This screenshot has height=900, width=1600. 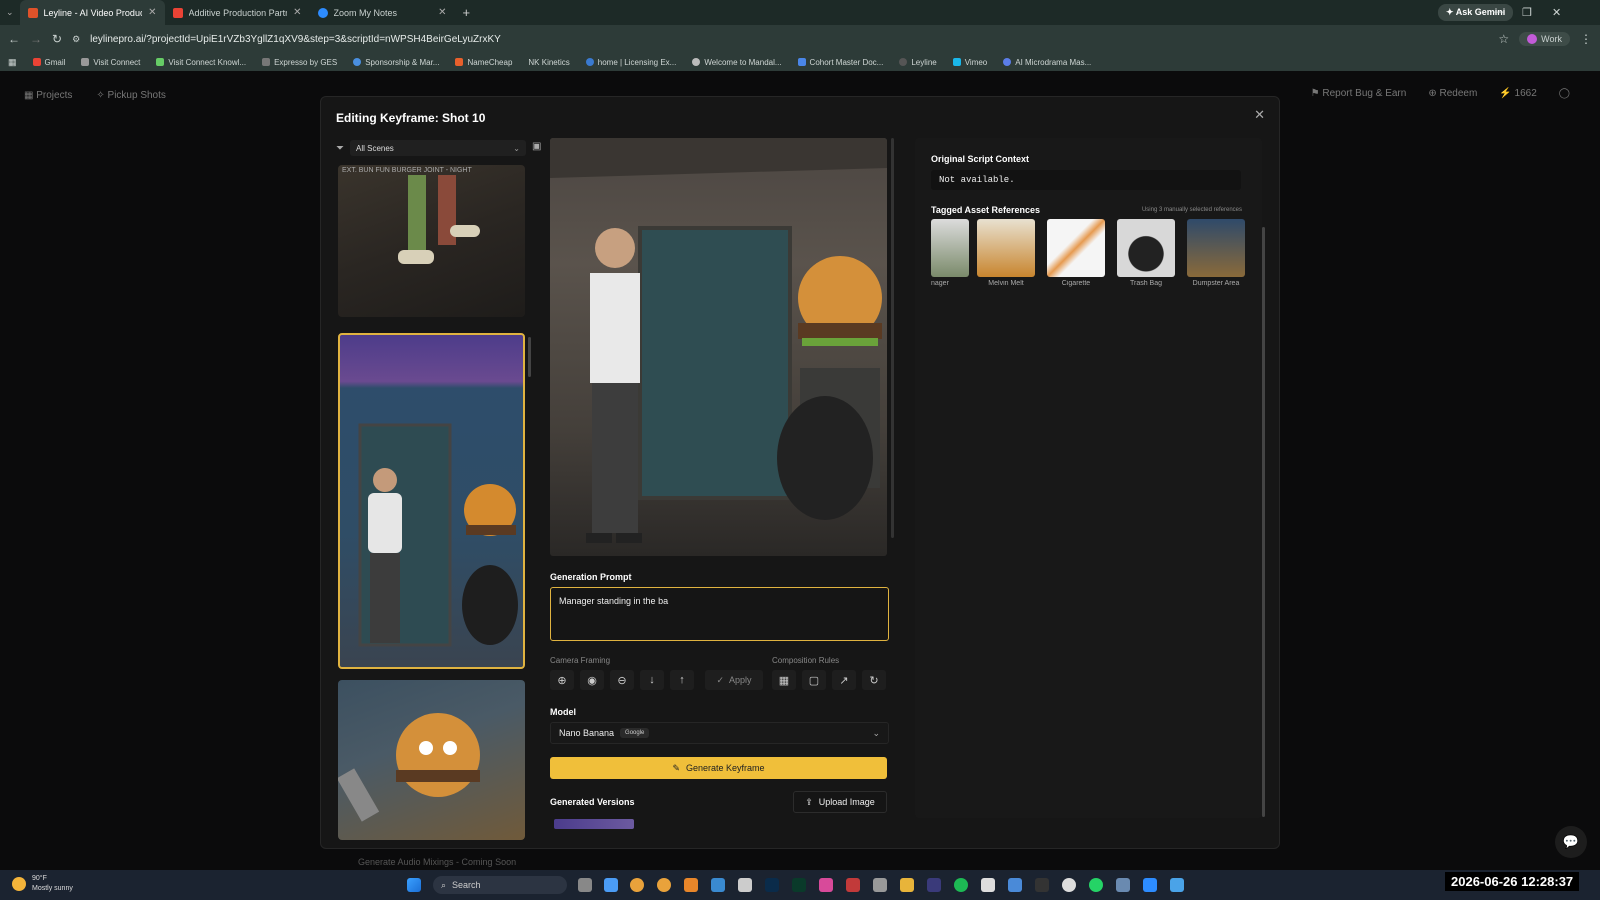 What do you see at coordinates (799, 885) in the screenshot?
I see `premiere-icon` at bounding box center [799, 885].